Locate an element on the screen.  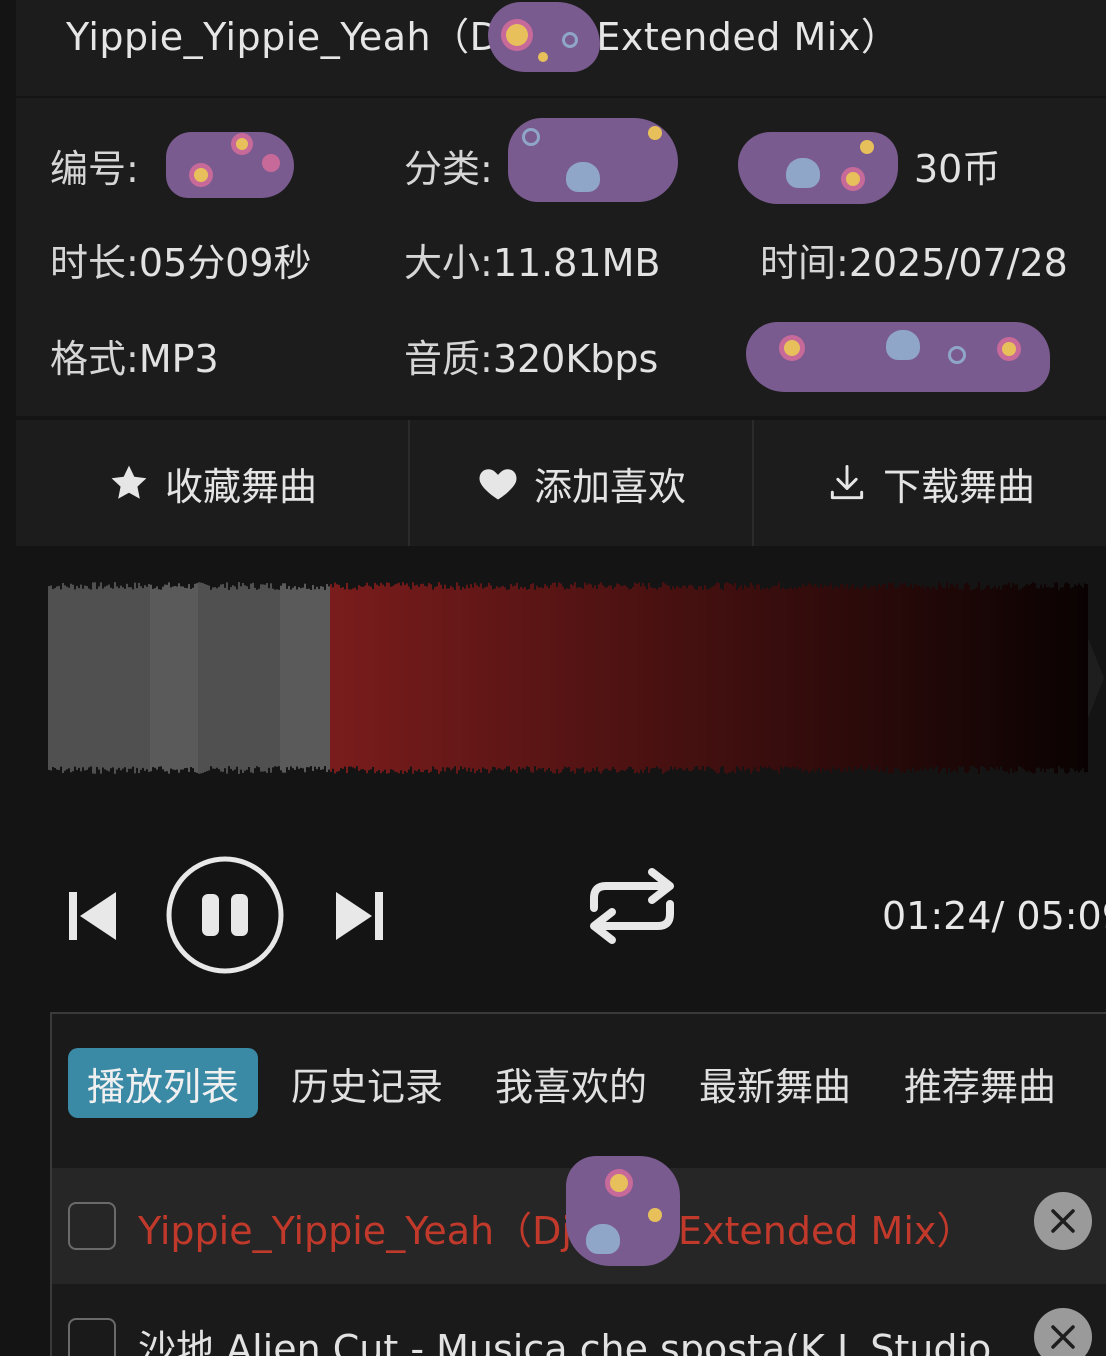
duration-field: 时长:05分09秒 is located at coordinates (181, 259).